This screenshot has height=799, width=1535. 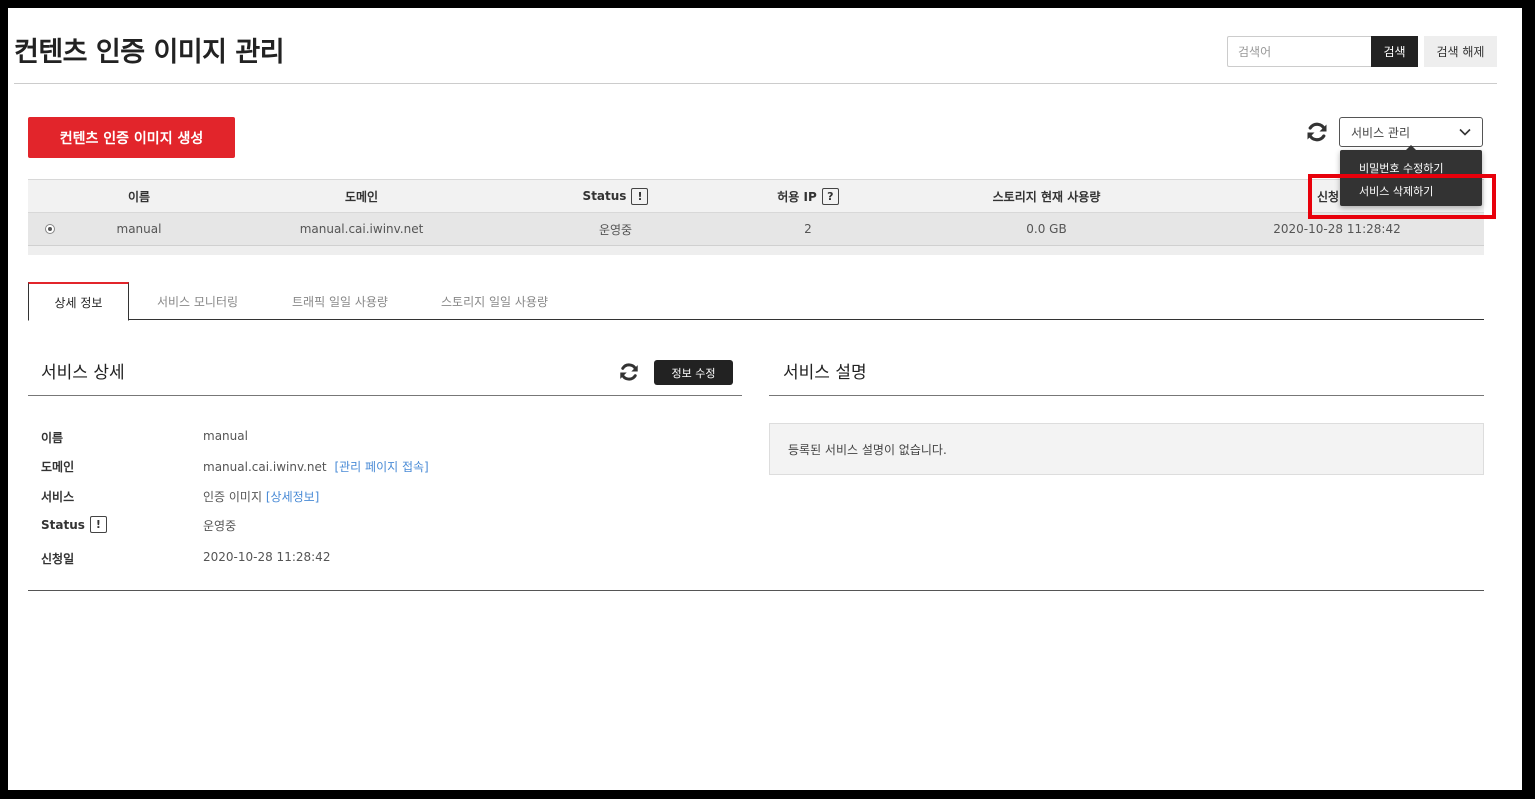 I want to click on service-management-select: 서비스 관리, so click(x=1411, y=132).